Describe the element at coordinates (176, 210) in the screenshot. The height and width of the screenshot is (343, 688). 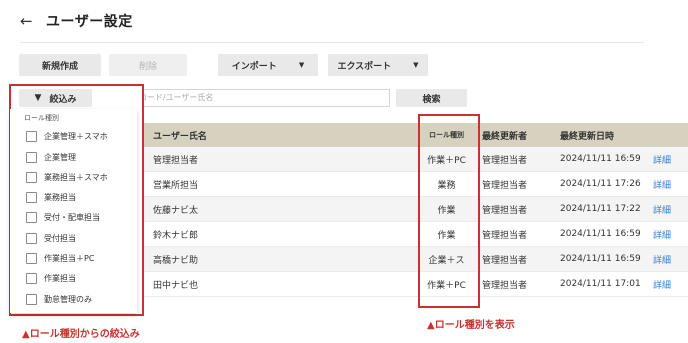
I see `cell-name: 佐藤ナビ太` at that location.